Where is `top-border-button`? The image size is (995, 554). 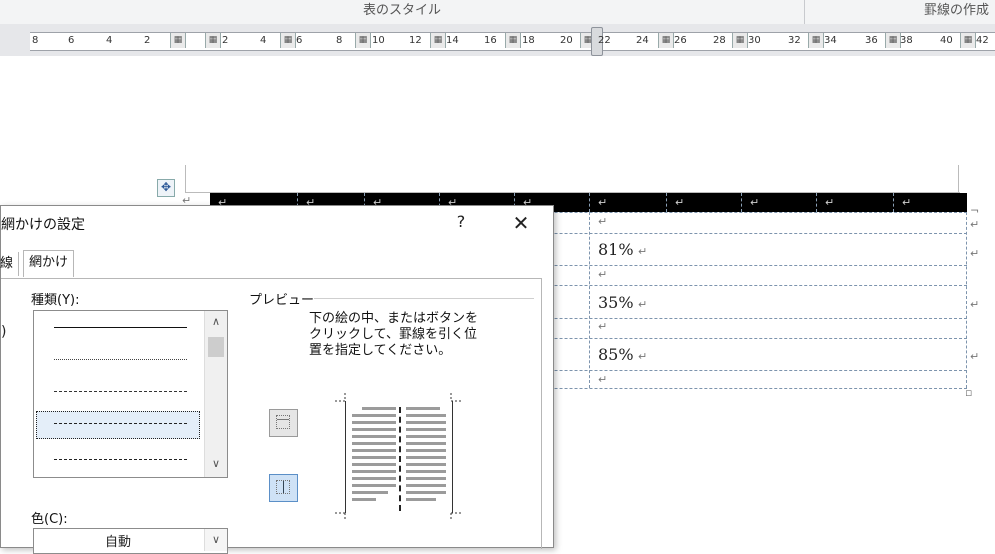 top-border-button is located at coordinates (283, 423).